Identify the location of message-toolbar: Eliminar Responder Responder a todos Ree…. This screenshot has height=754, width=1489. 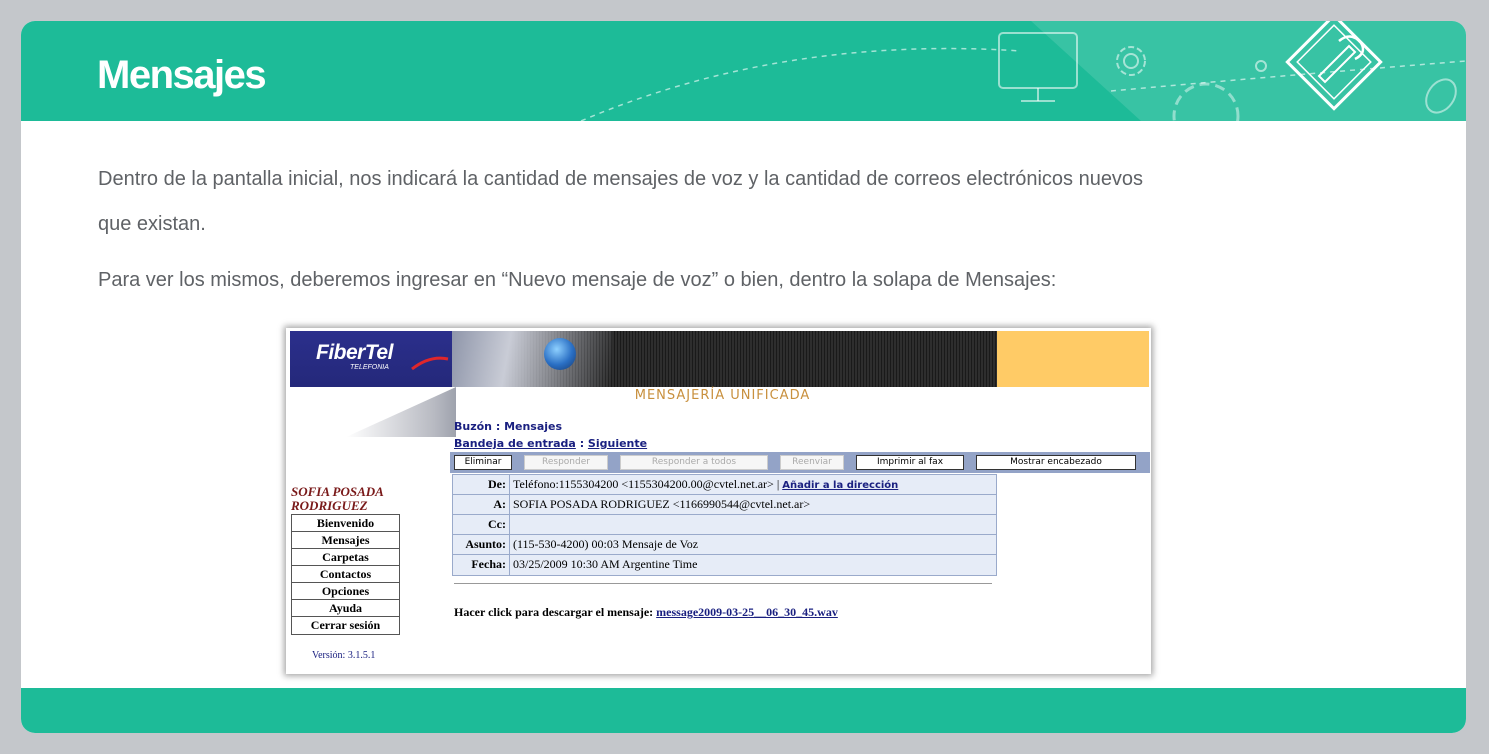
(800, 462).